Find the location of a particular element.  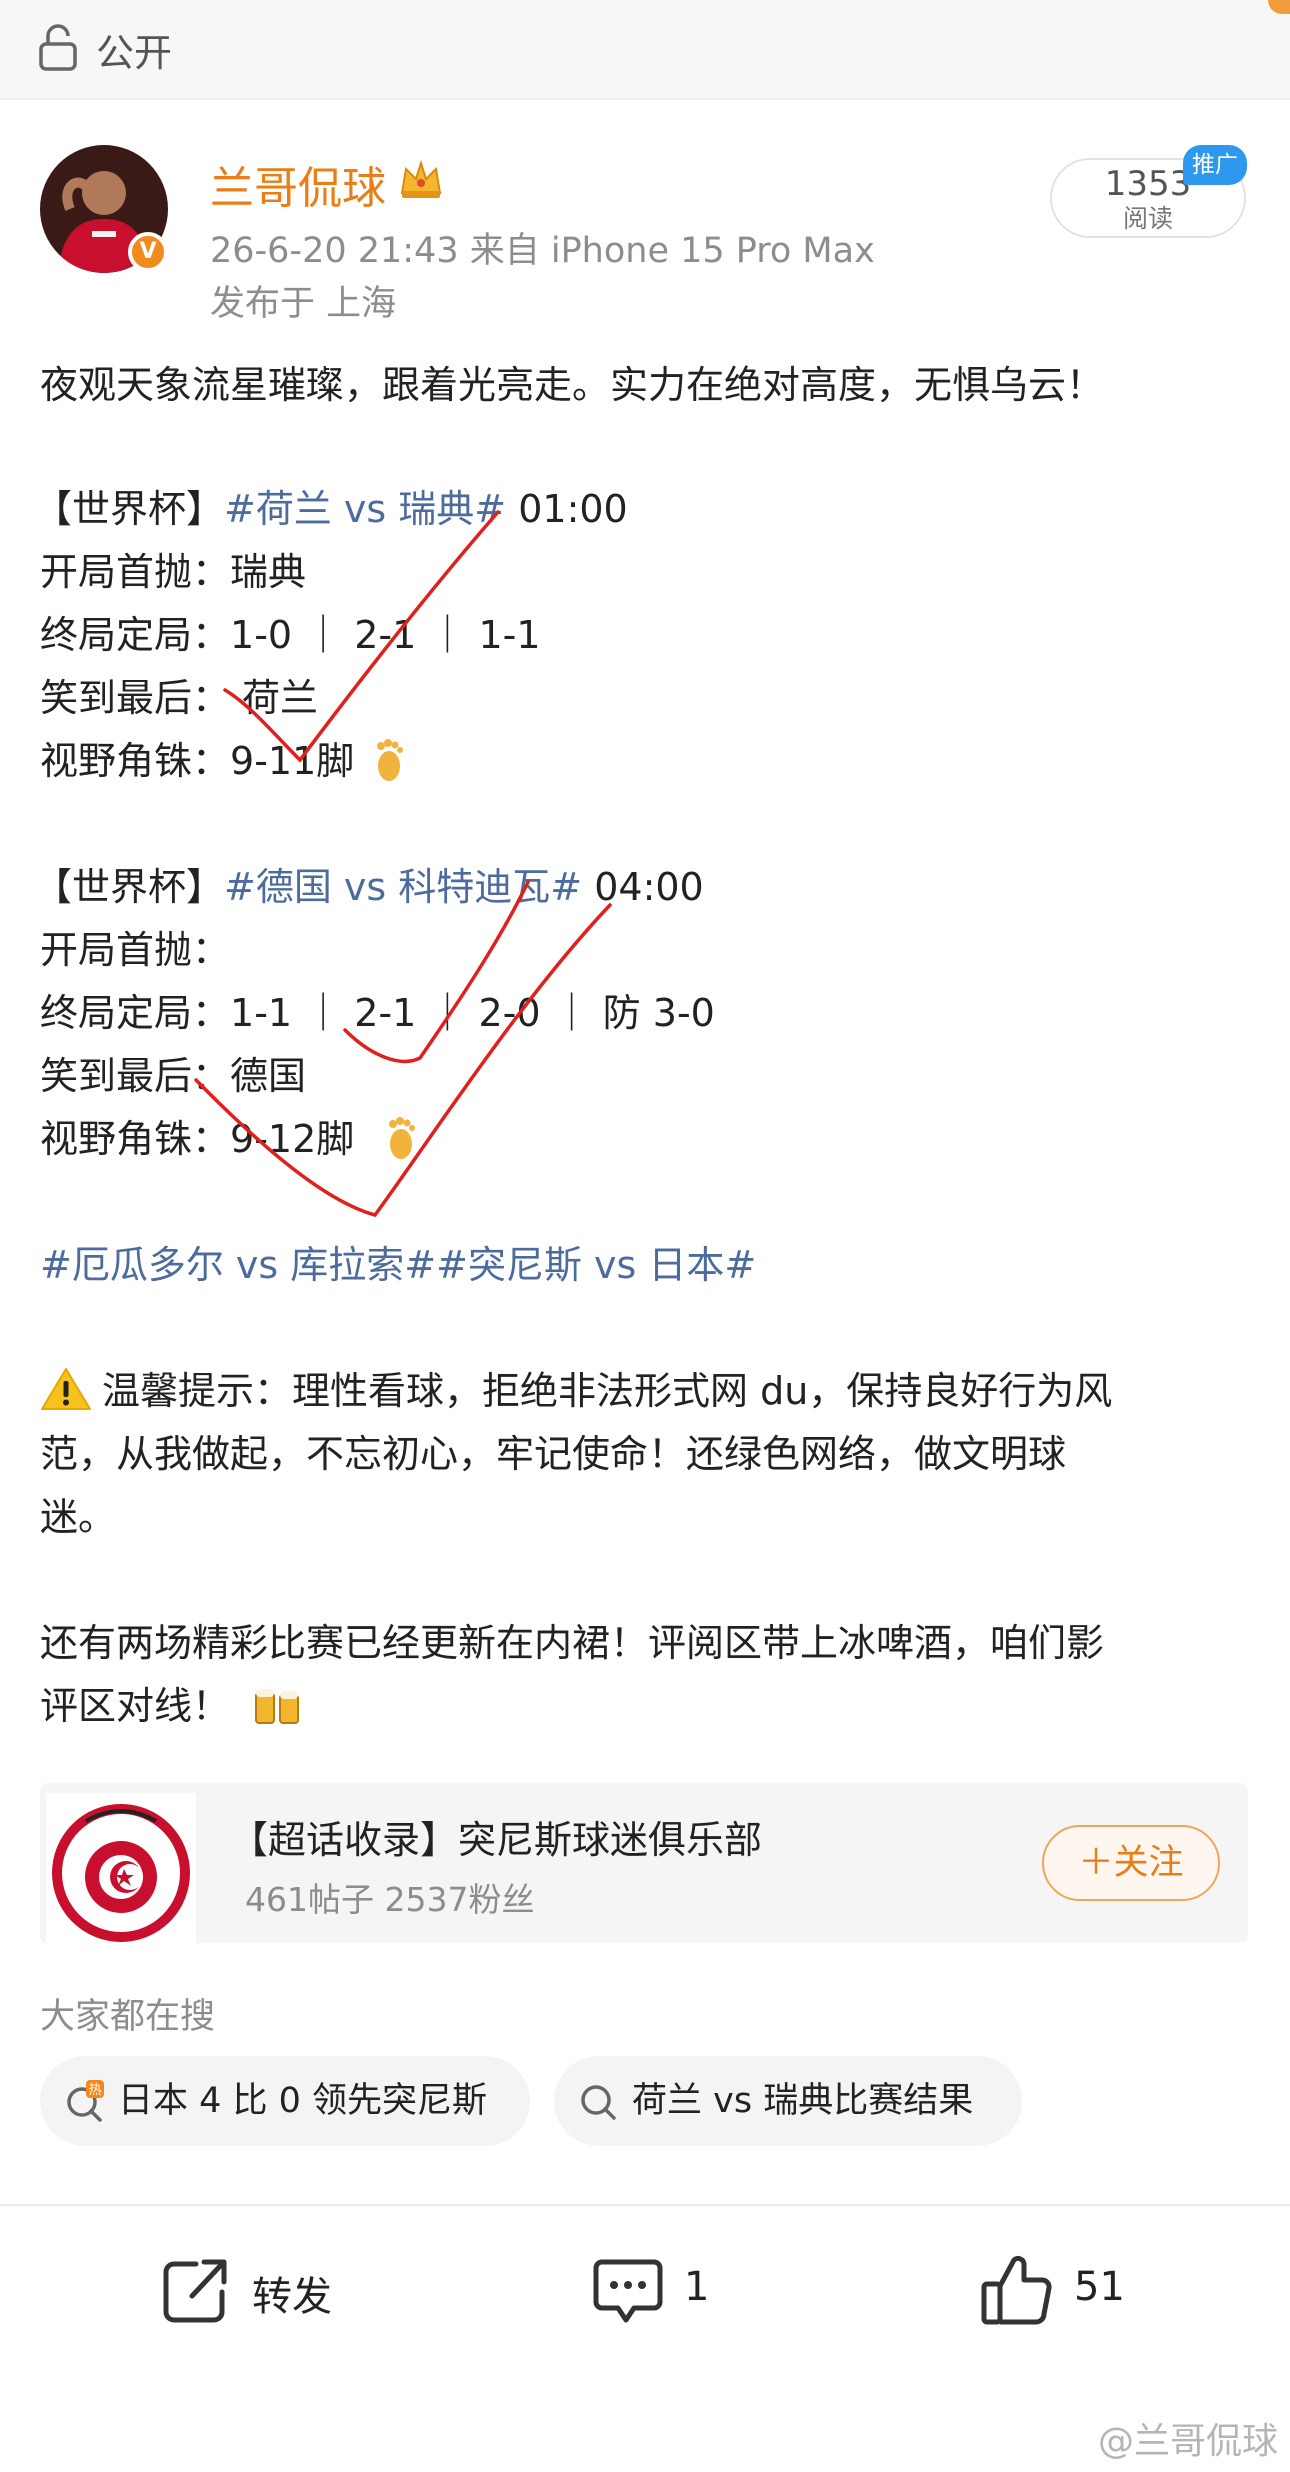

read-label: 阅读 is located at coordinates (1147, 218).